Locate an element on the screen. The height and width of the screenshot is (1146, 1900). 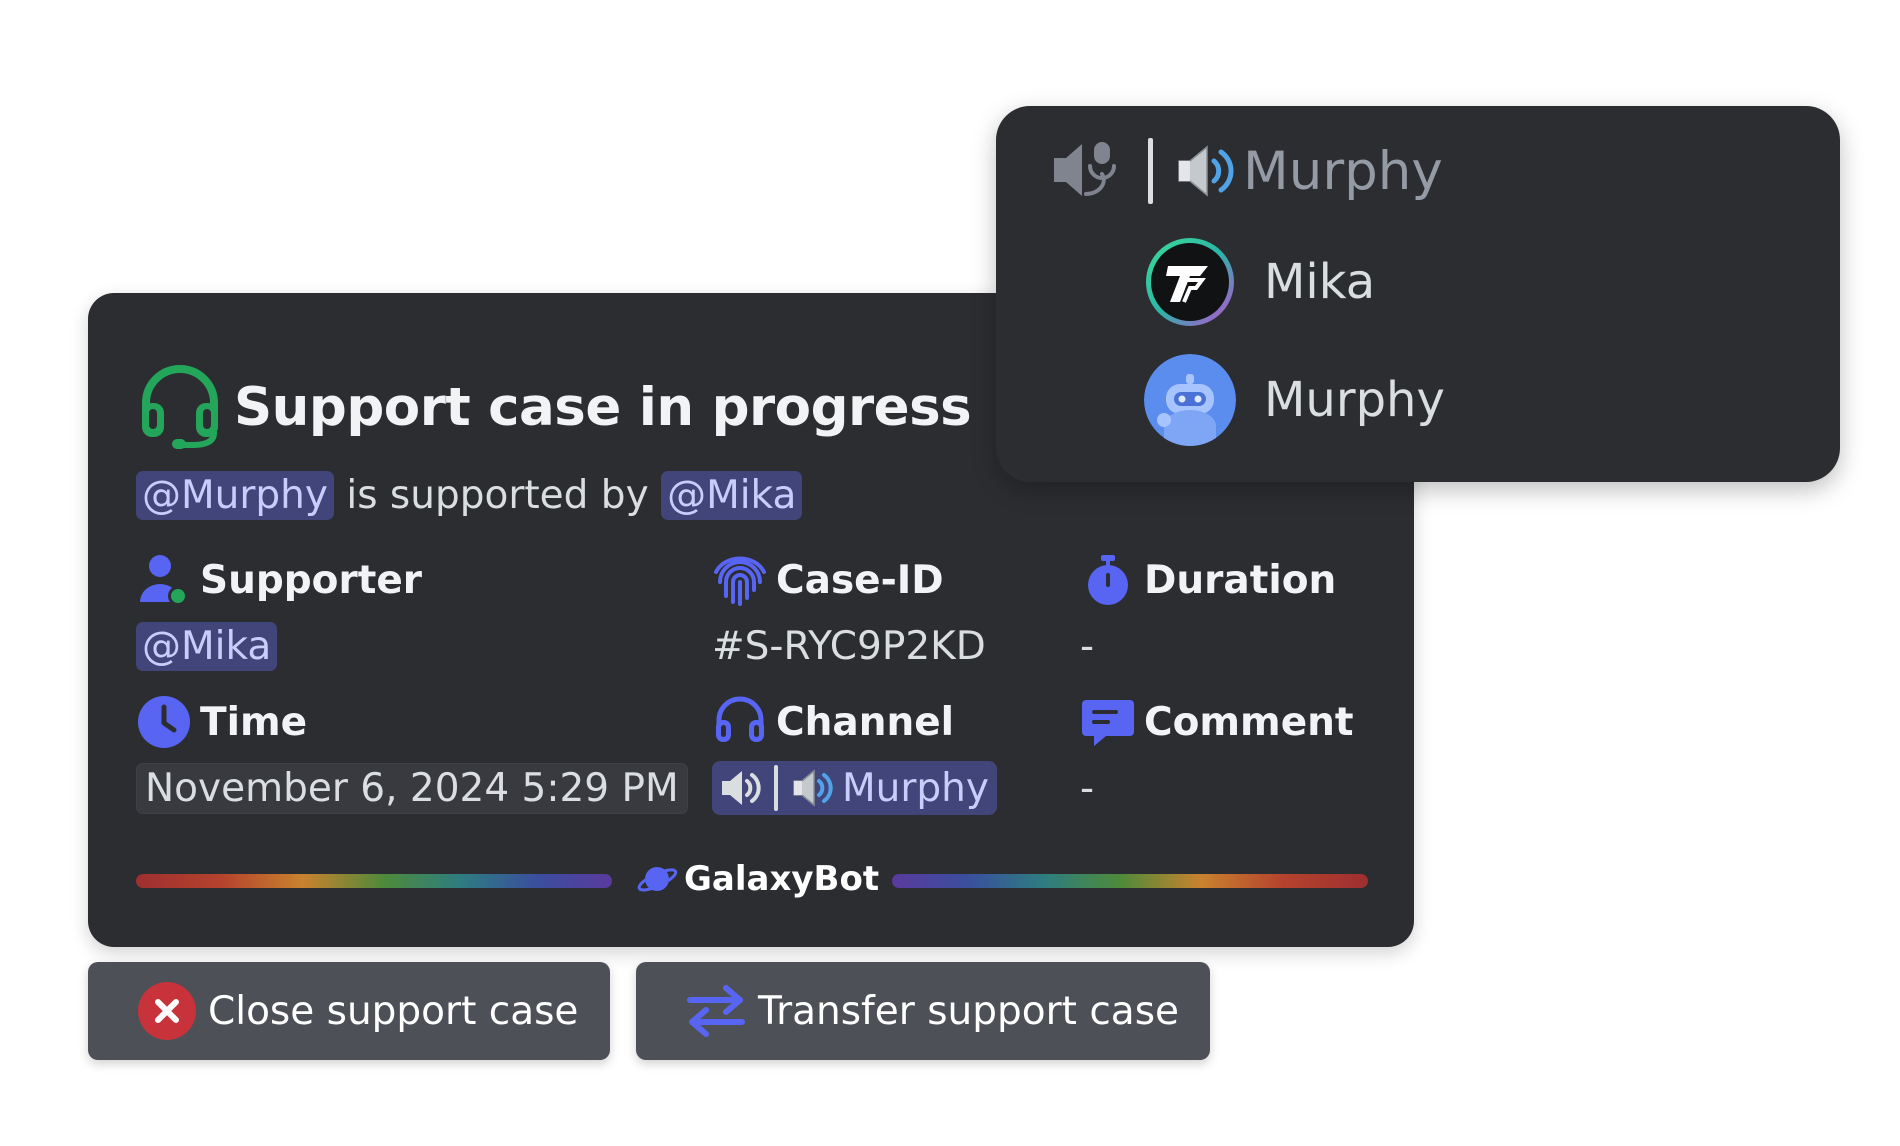
mention-mika: @Mika is located at coordinates (732, 495).